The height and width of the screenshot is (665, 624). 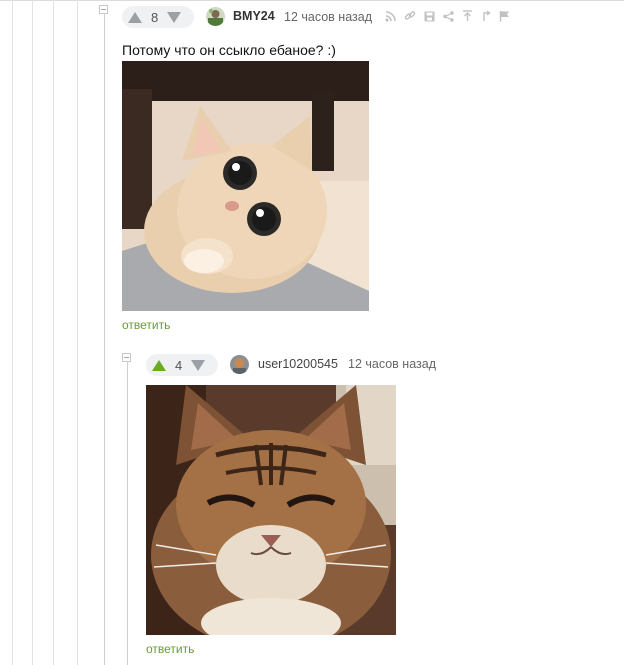 What do you see at coordinates (429, 16) in the screenshot?
I see `save-icon` at bounding box center [429, 16].